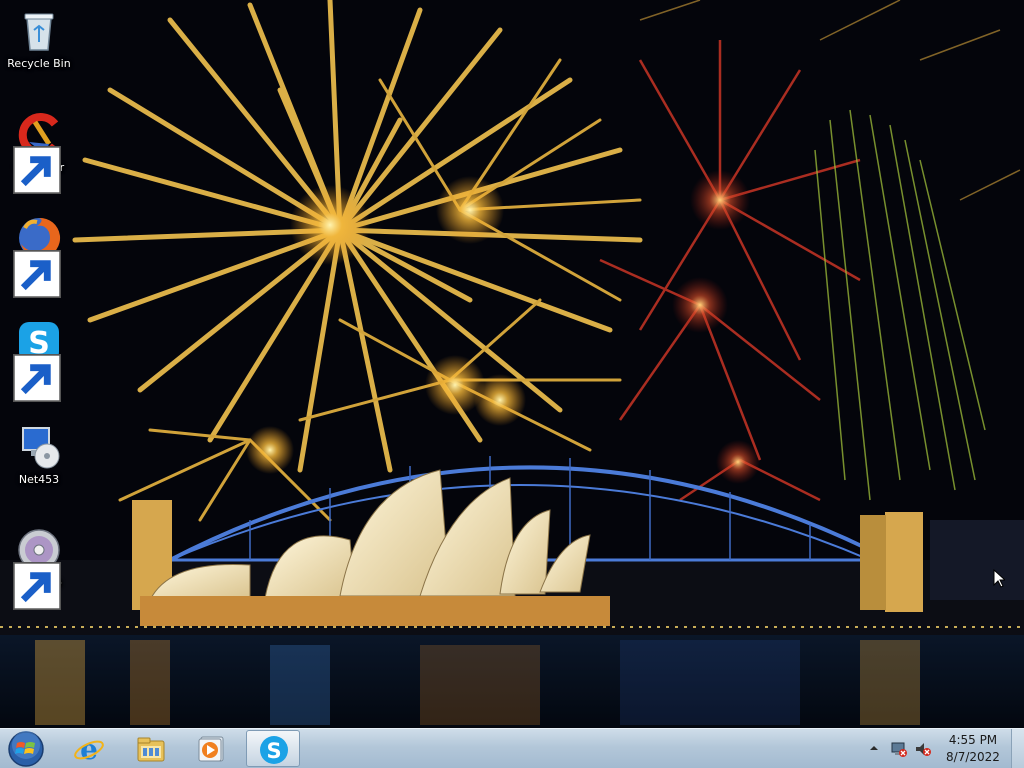  I want to click on taskbar-skype-button: S, so click(273, 748).